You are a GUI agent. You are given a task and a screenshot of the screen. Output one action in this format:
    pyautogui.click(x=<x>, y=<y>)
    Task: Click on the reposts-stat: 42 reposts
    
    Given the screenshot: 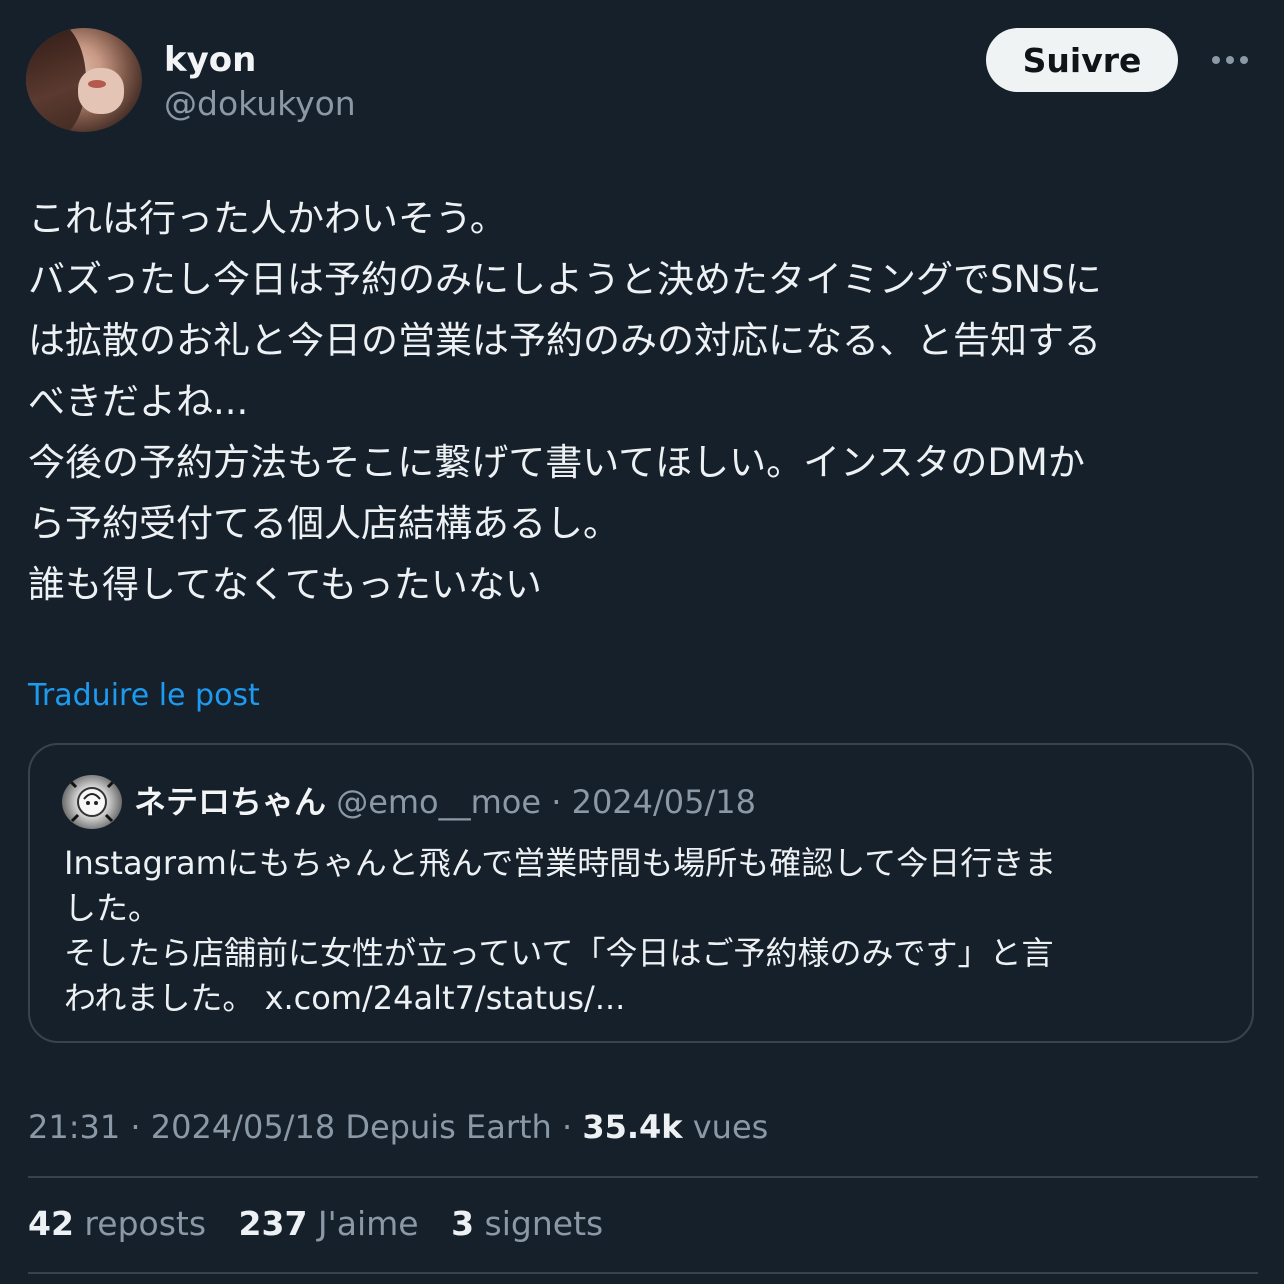 What is the action you would take?
    pyautogui.click(x=117, y=1223)
    